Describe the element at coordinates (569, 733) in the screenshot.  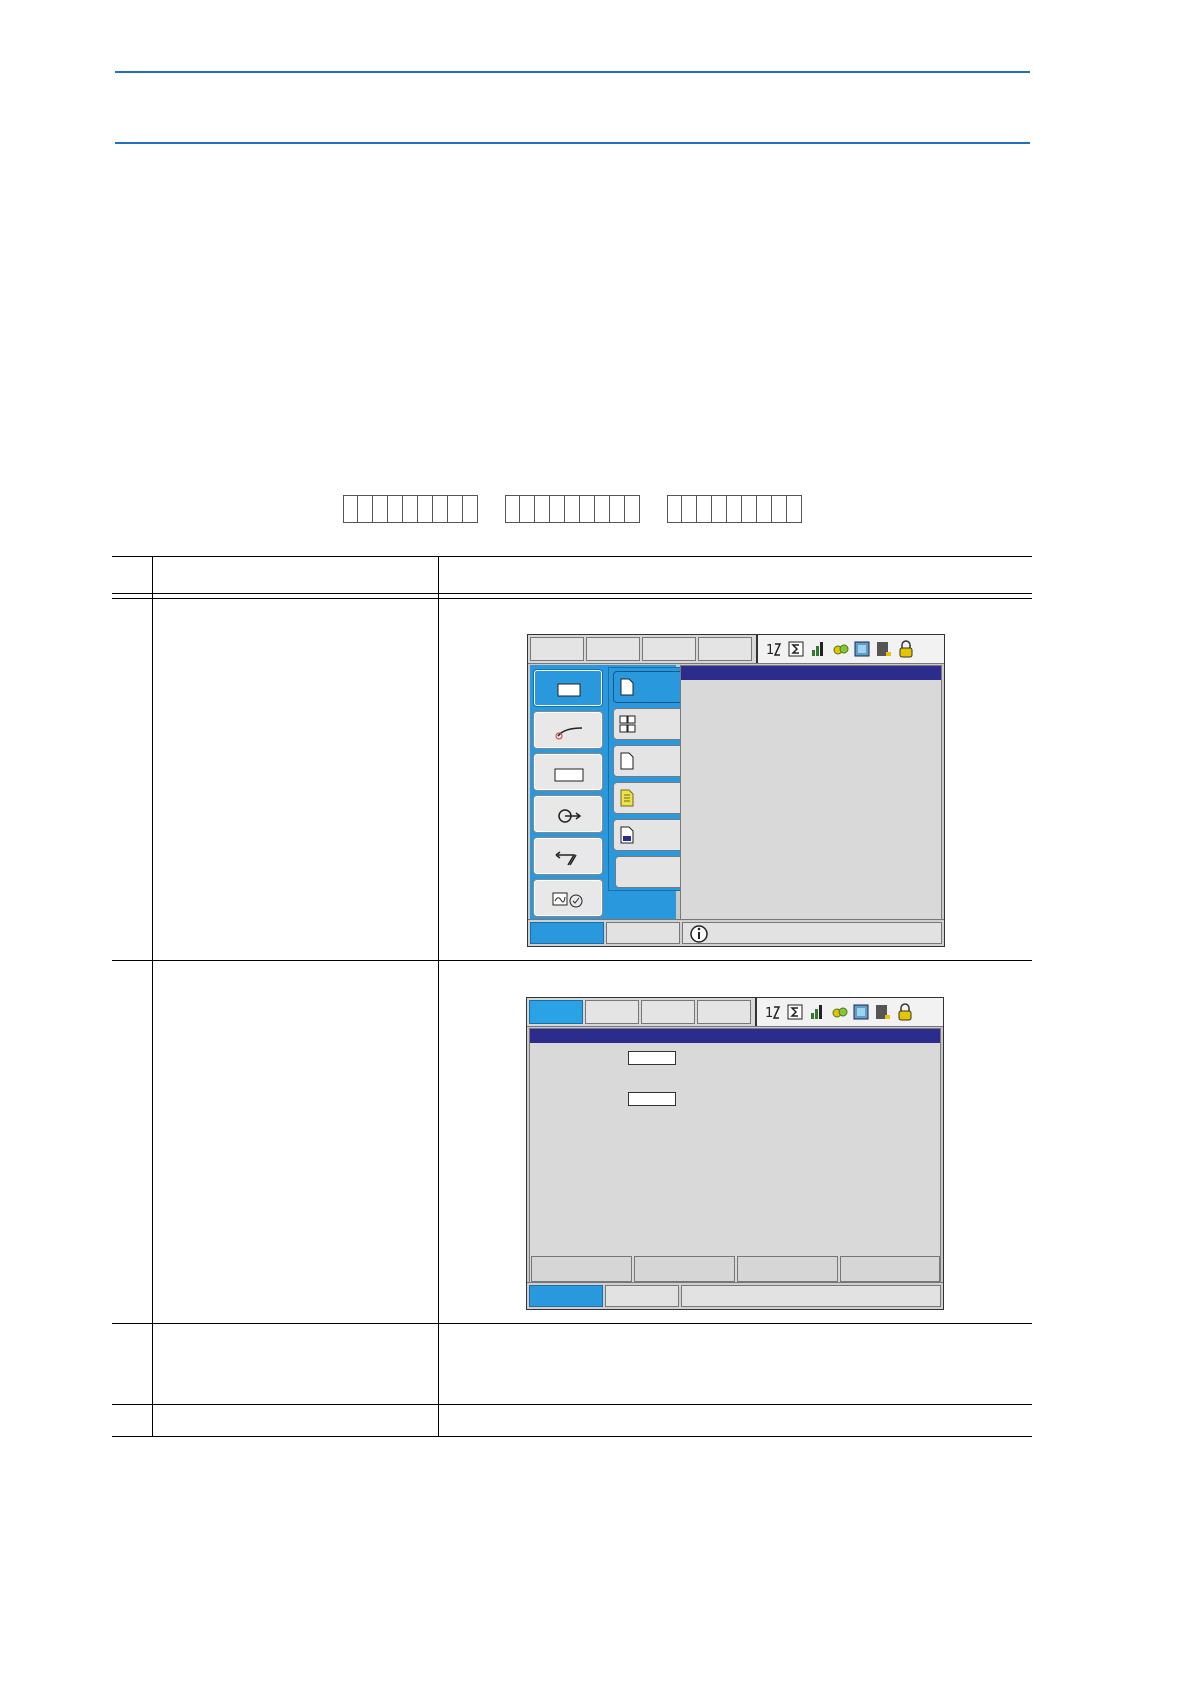
I see `arc-welding-icon` at that location.